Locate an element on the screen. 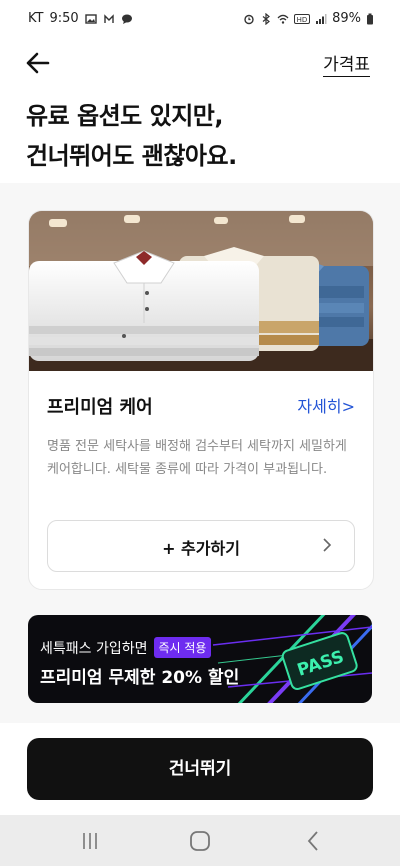 The image size is (400, 866). detail-link: 자세히> is located at coordinates (326, 405).